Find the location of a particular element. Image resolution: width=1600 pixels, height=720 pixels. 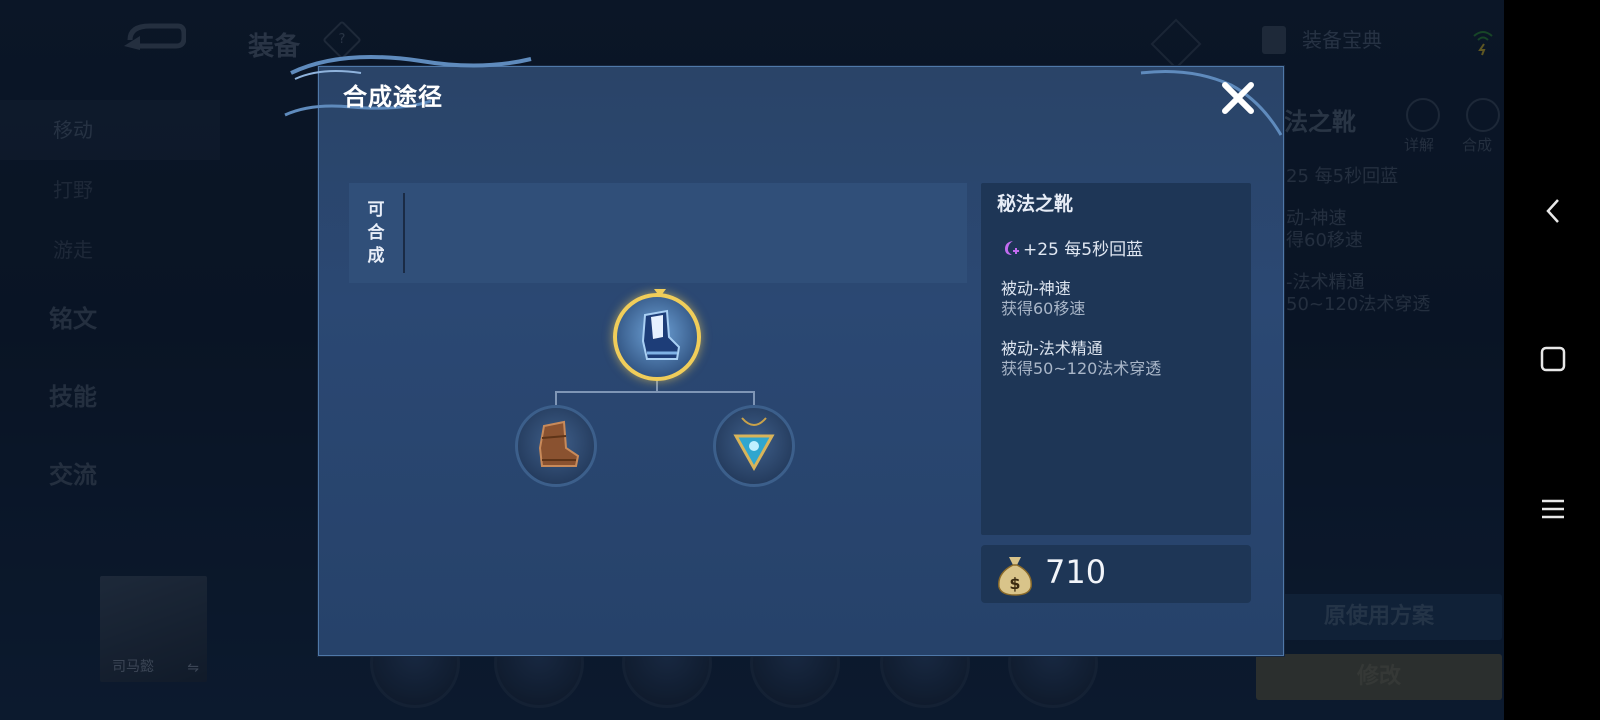

main-item-node is located at coordinates (657, 337).